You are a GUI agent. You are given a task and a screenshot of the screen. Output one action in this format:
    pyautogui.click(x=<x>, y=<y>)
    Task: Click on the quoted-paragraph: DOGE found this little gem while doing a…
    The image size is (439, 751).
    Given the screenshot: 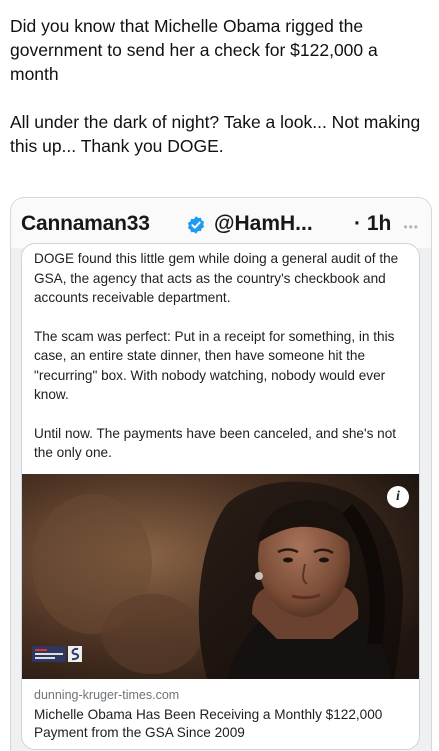 What is the action you would take?
    pyautogui.click(x=216, y=278)
    